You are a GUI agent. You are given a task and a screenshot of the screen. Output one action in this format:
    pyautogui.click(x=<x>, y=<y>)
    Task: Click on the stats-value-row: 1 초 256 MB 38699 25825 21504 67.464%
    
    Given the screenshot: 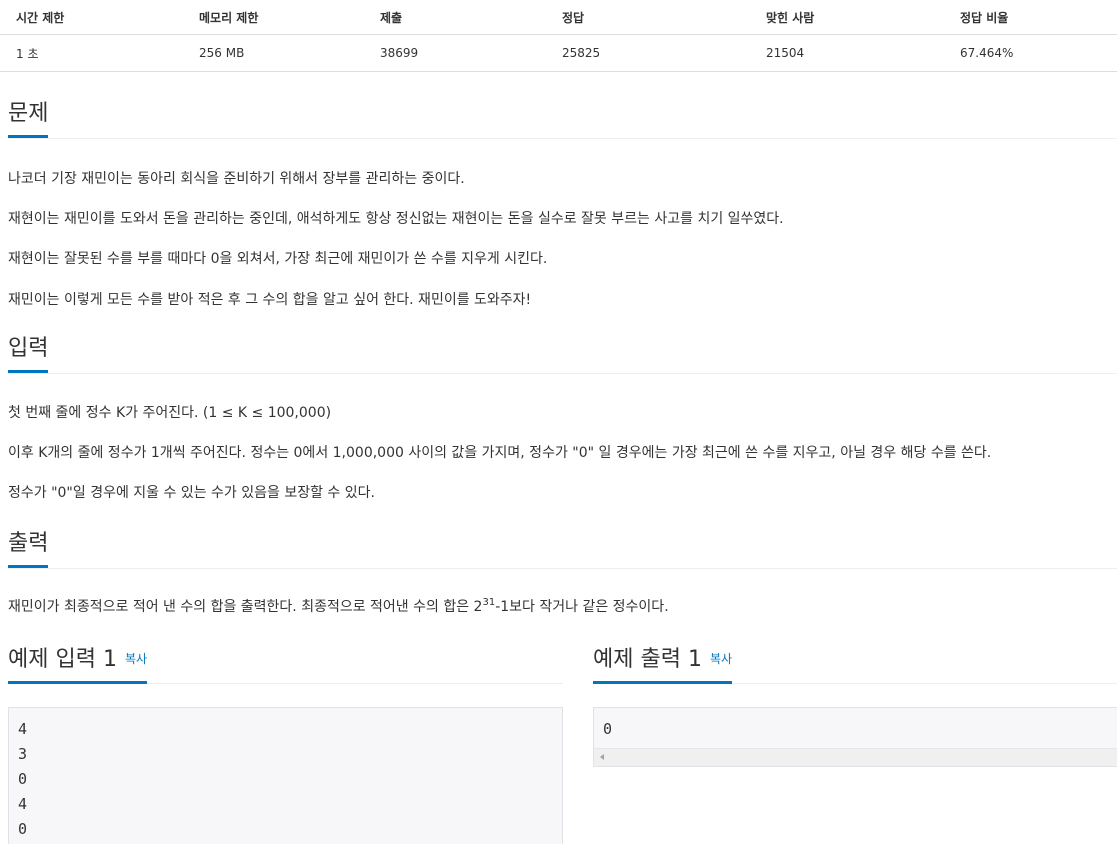 What is the action you would take?
    pyautogui.click(x=558, y=53)
    